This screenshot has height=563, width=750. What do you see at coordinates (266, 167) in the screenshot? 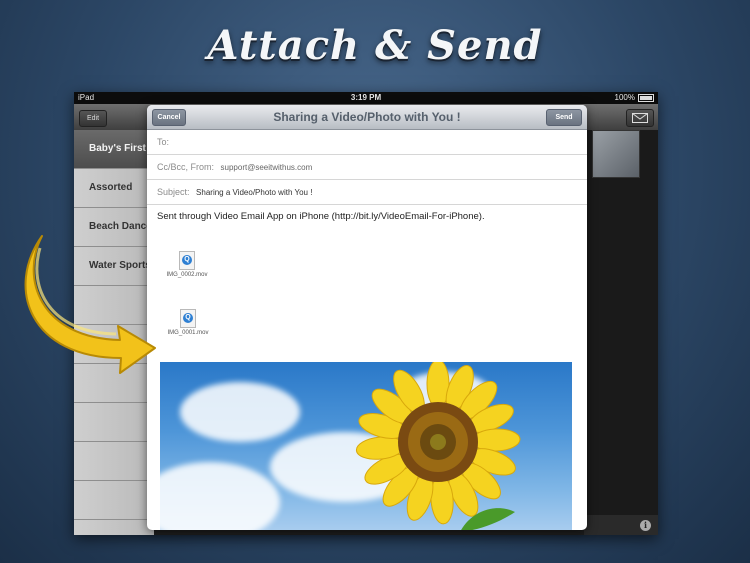
I see `from-value: support@seeitwithus.com` at bounding box center [266, 167].